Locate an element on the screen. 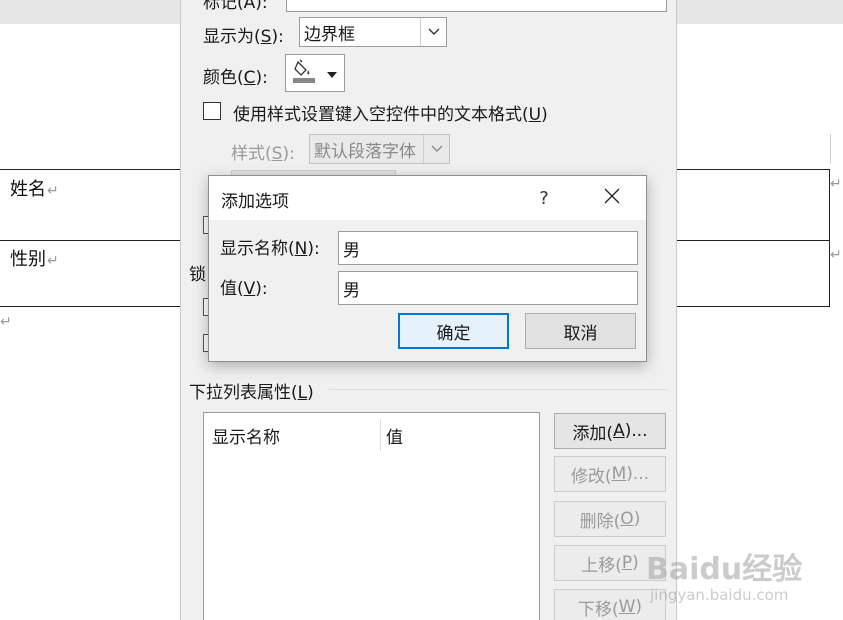 The image size is (843, 620). tag-label: 标记(A): is located at coordinates (235, 6).